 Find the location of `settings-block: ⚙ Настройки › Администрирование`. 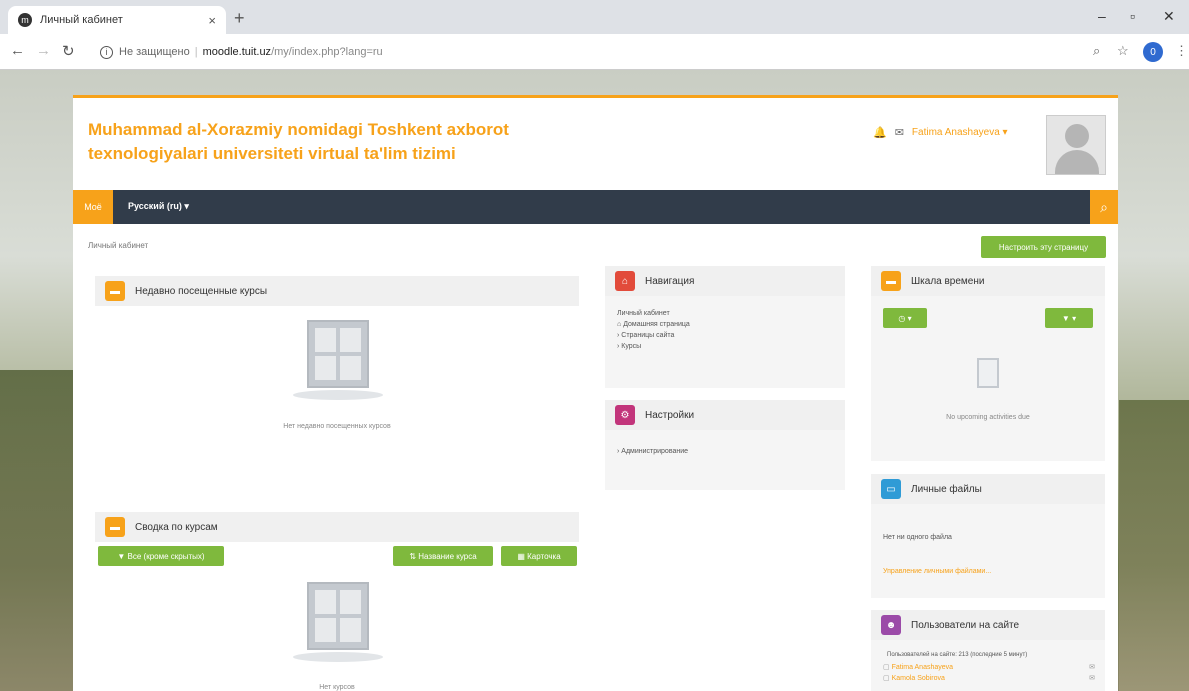

settings-block: ⚙ Настройки › Администрирование is located at coordinates (725, 445).